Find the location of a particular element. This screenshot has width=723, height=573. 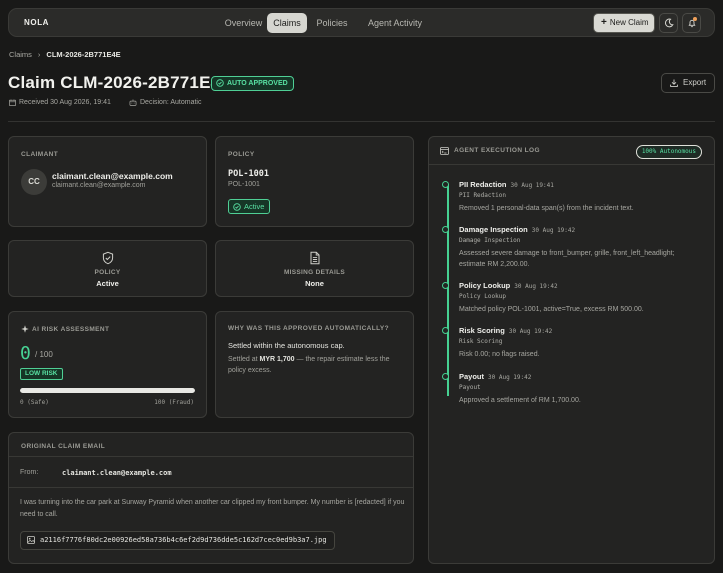

theme-toggle-button is located at coordinates (668, 23).